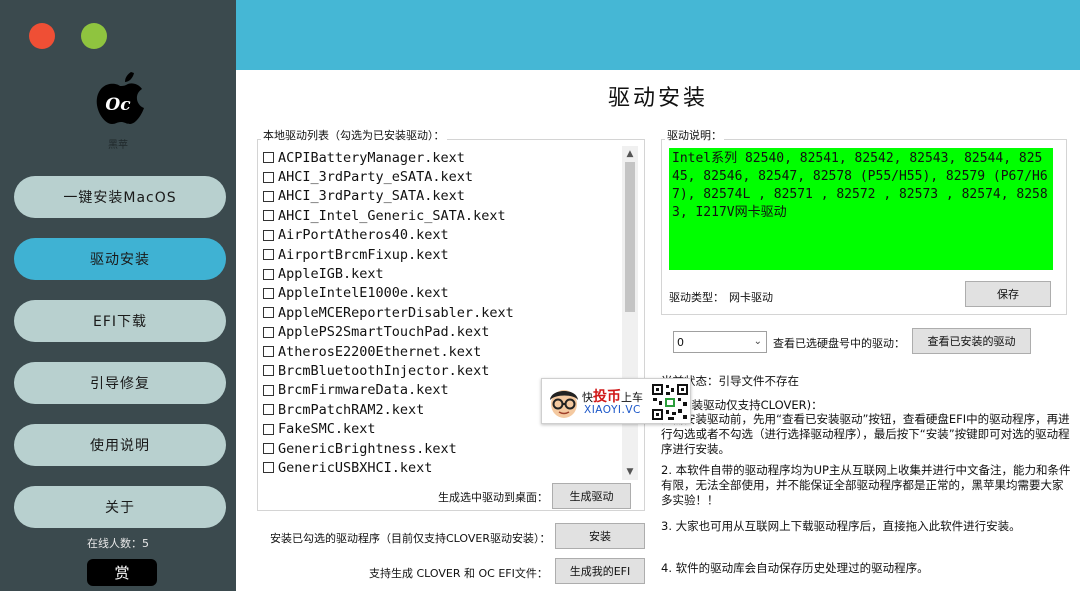  What do you see at coordinates (600, 536) in the screenshot?
I see `install-button: 安装` at bounding box center [600, 536].